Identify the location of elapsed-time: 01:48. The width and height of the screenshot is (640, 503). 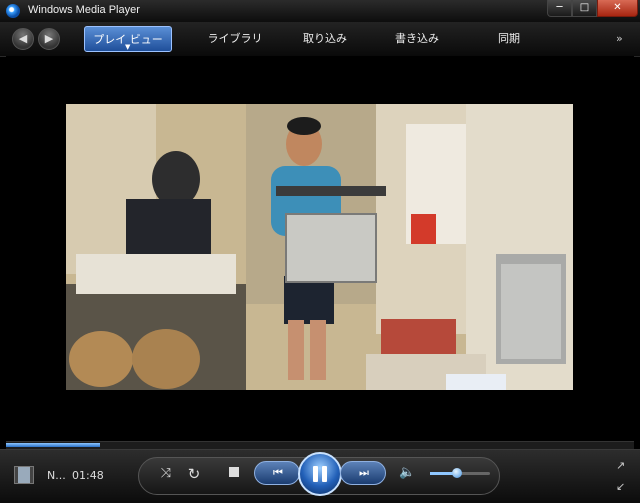
(88, 475).